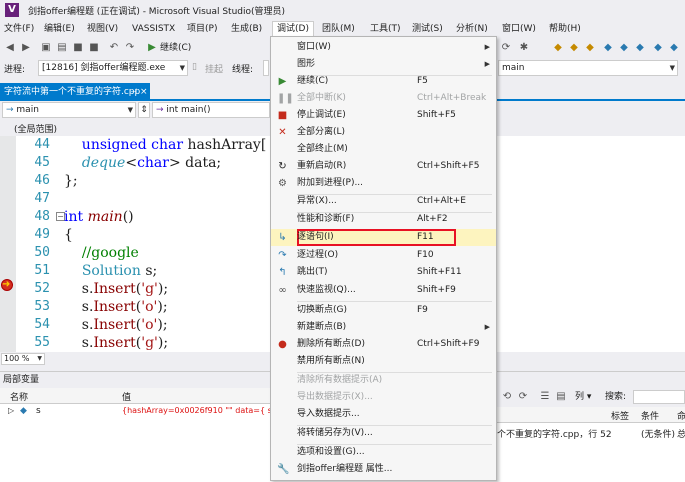  I want to click on line-number: 45, so click(42, 162).